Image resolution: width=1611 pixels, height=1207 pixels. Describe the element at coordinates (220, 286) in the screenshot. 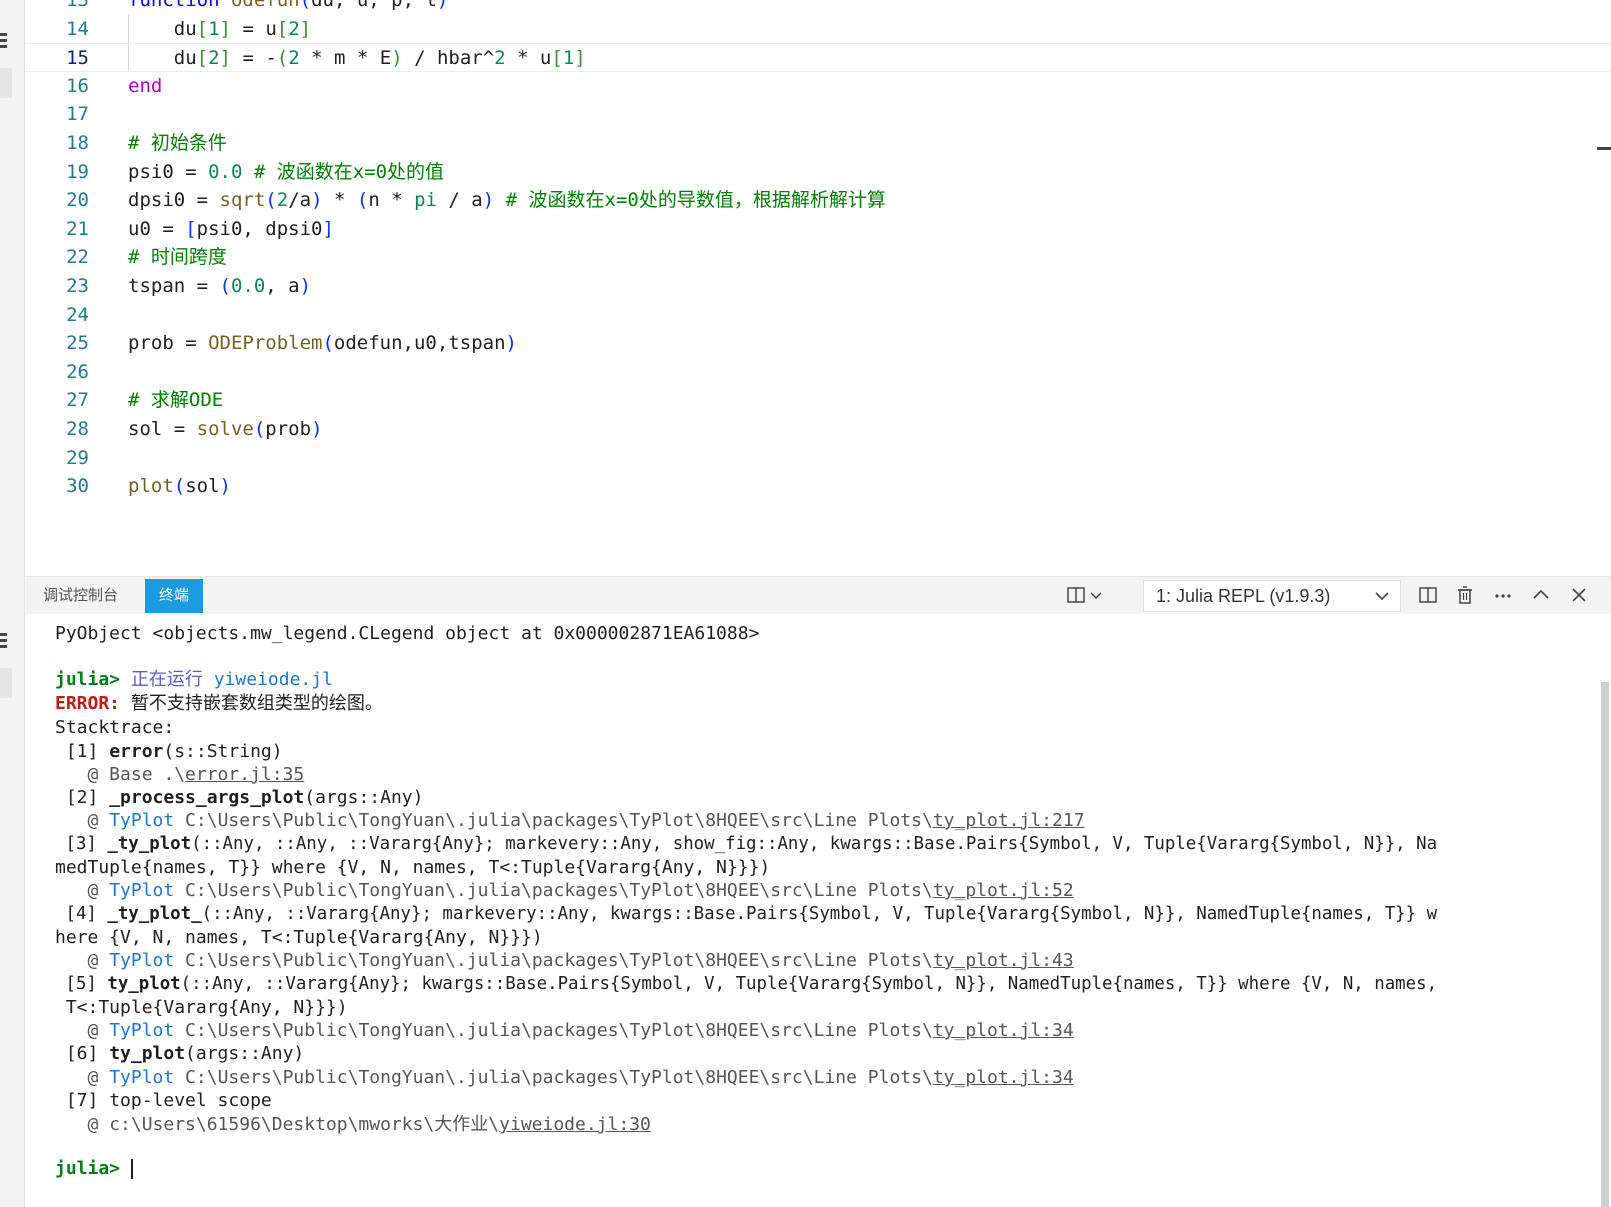

I see `code-text: tspan = (0.0, a)` at that location.